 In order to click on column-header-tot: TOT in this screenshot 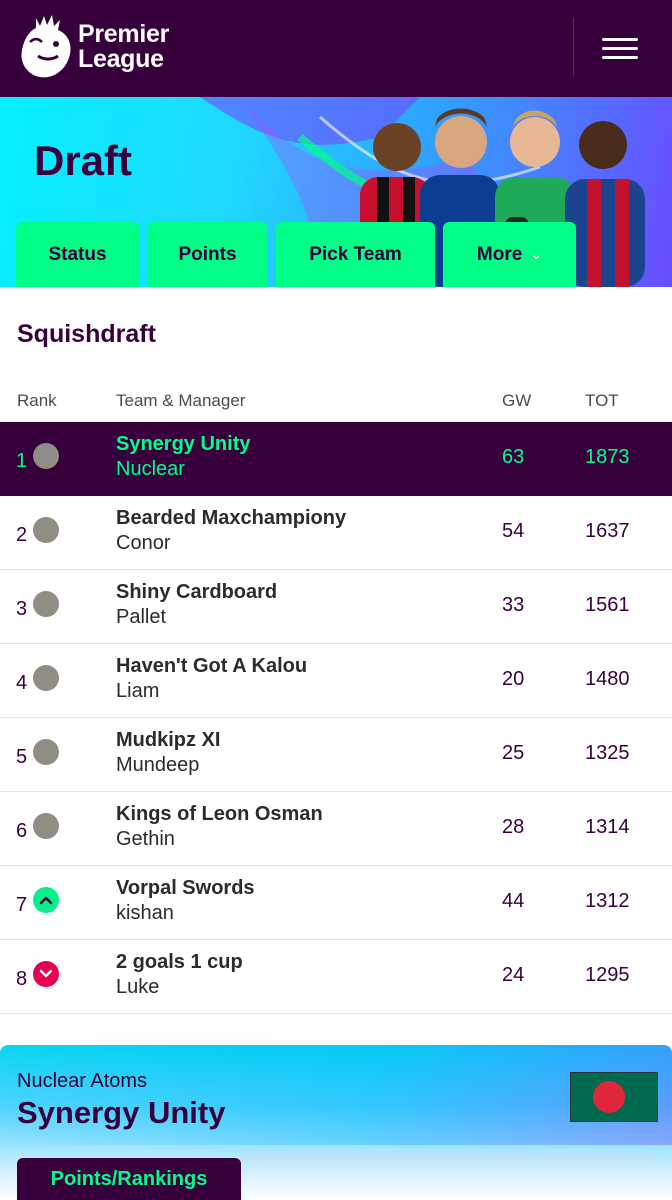, I will do `click(602, 400)`.